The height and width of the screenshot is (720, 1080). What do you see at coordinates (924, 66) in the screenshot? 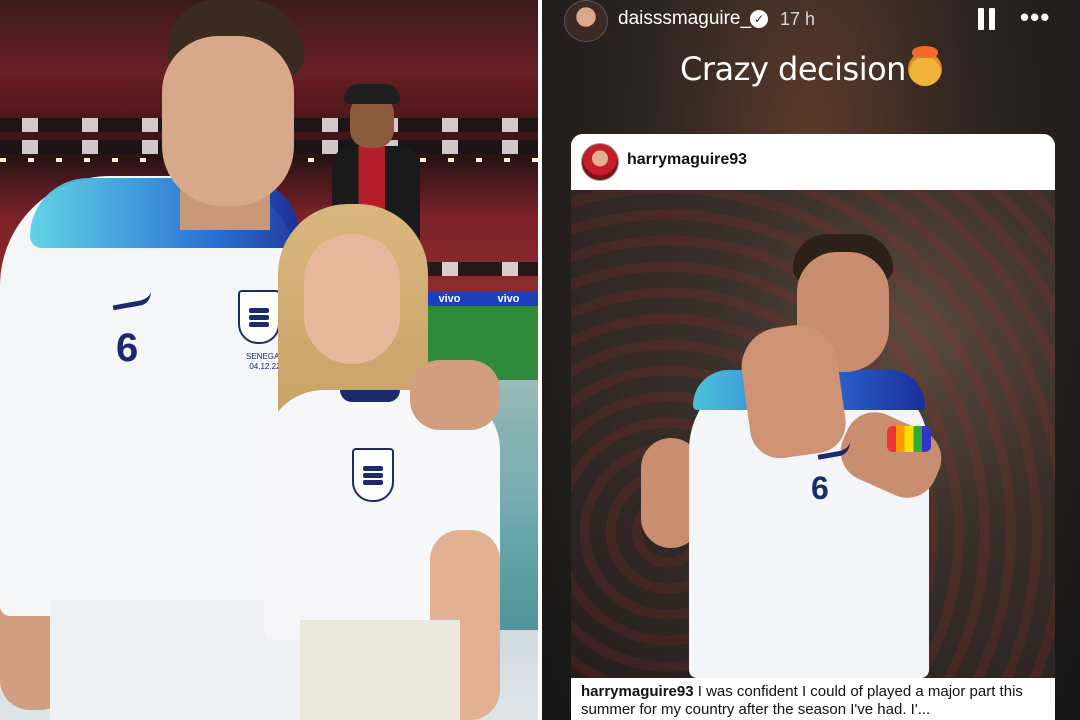
I see `exploding-head-emoji-icon` at bounding box center [924, 66].